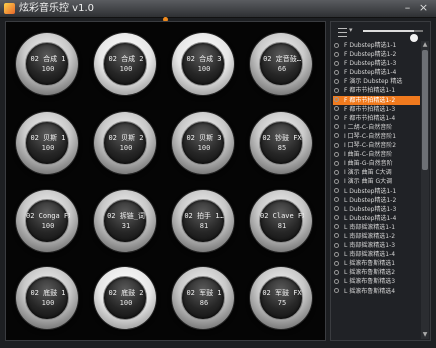 The width and height of the screenshot is (436, 348). I want to click on pad-label: 02 底鼓 2, so click(126, 293).